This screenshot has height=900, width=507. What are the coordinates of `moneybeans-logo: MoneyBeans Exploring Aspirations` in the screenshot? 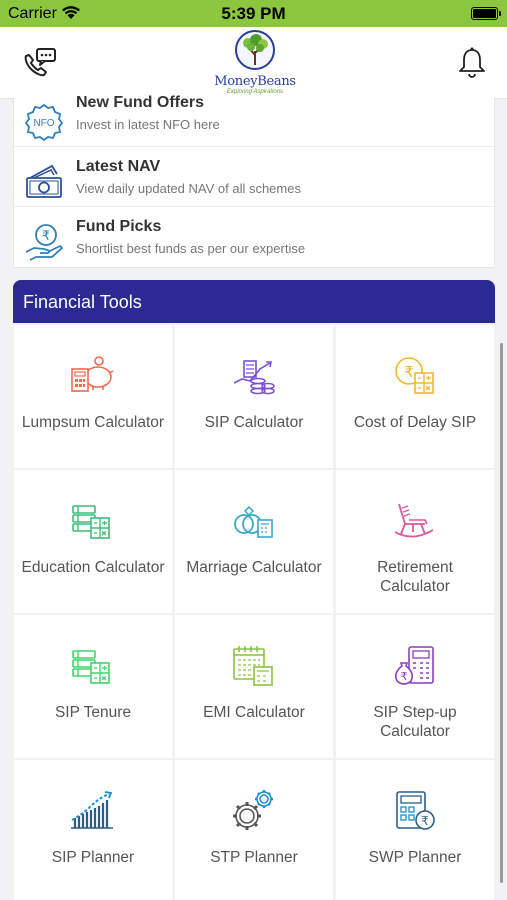 It's located at (255, 62).